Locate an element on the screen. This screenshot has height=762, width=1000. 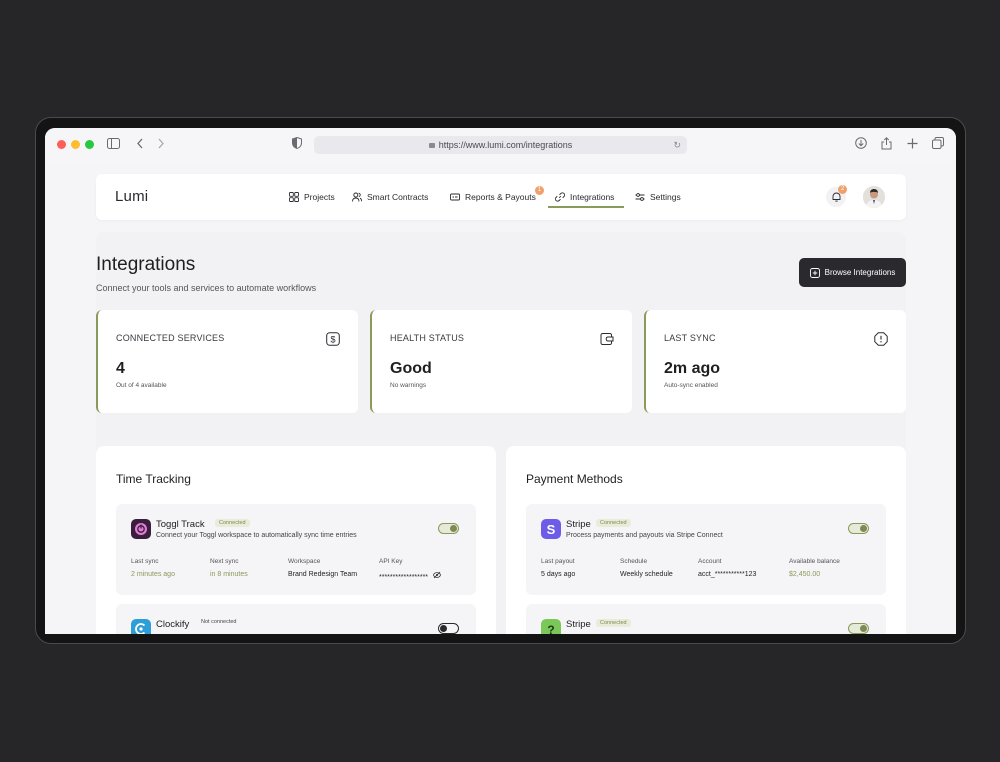
svg-text: S is located at coordinates (551, 529).